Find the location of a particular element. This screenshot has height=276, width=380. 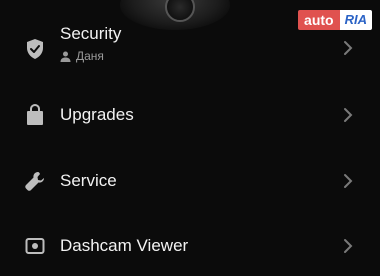

shield-check-icon is located at coordinates (35, 49).